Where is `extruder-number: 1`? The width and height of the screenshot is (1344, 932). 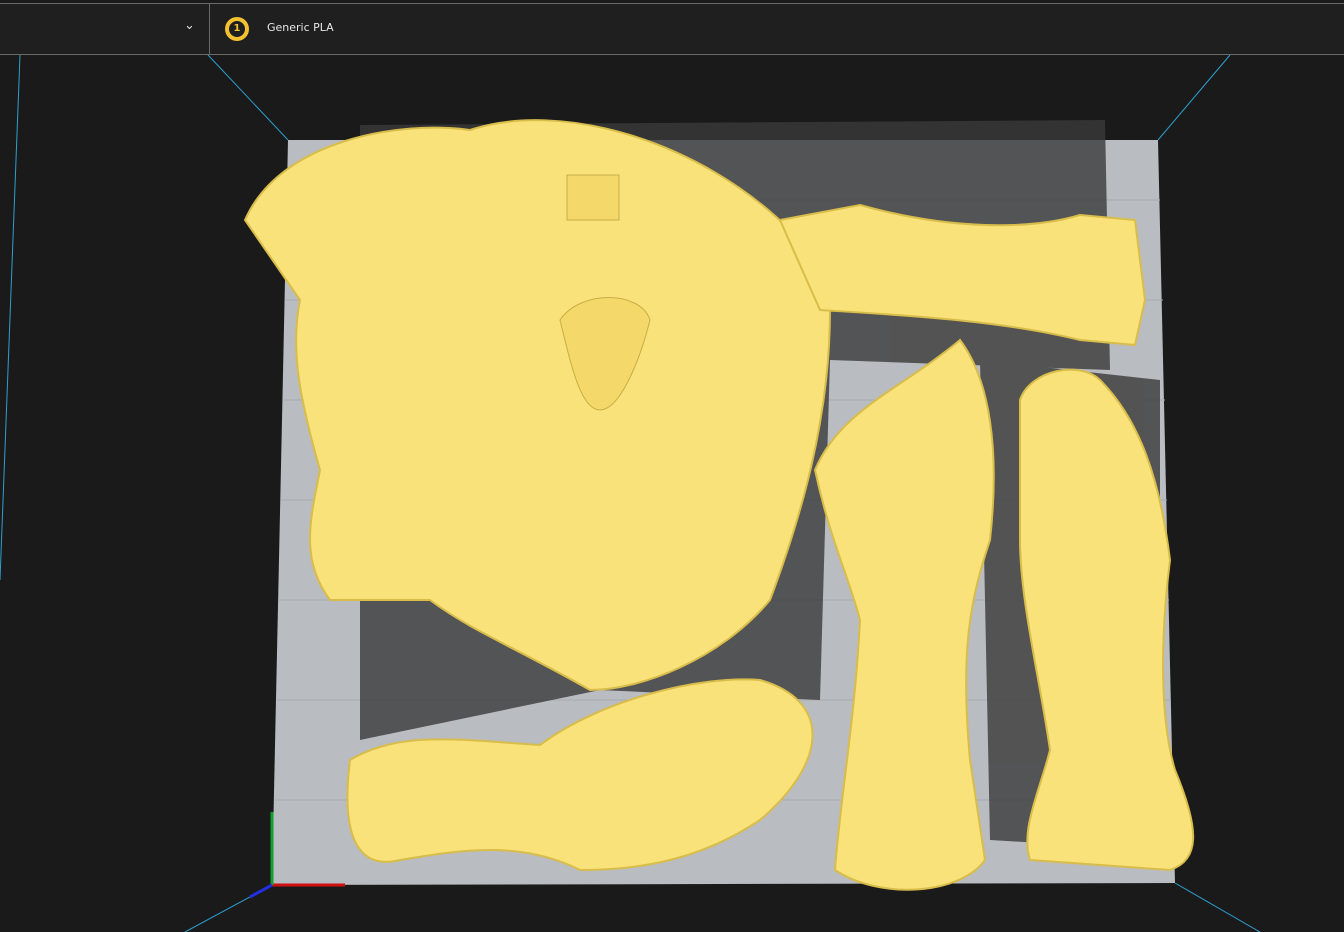 extruder-number: 1 is located at coordinates (237, 29).